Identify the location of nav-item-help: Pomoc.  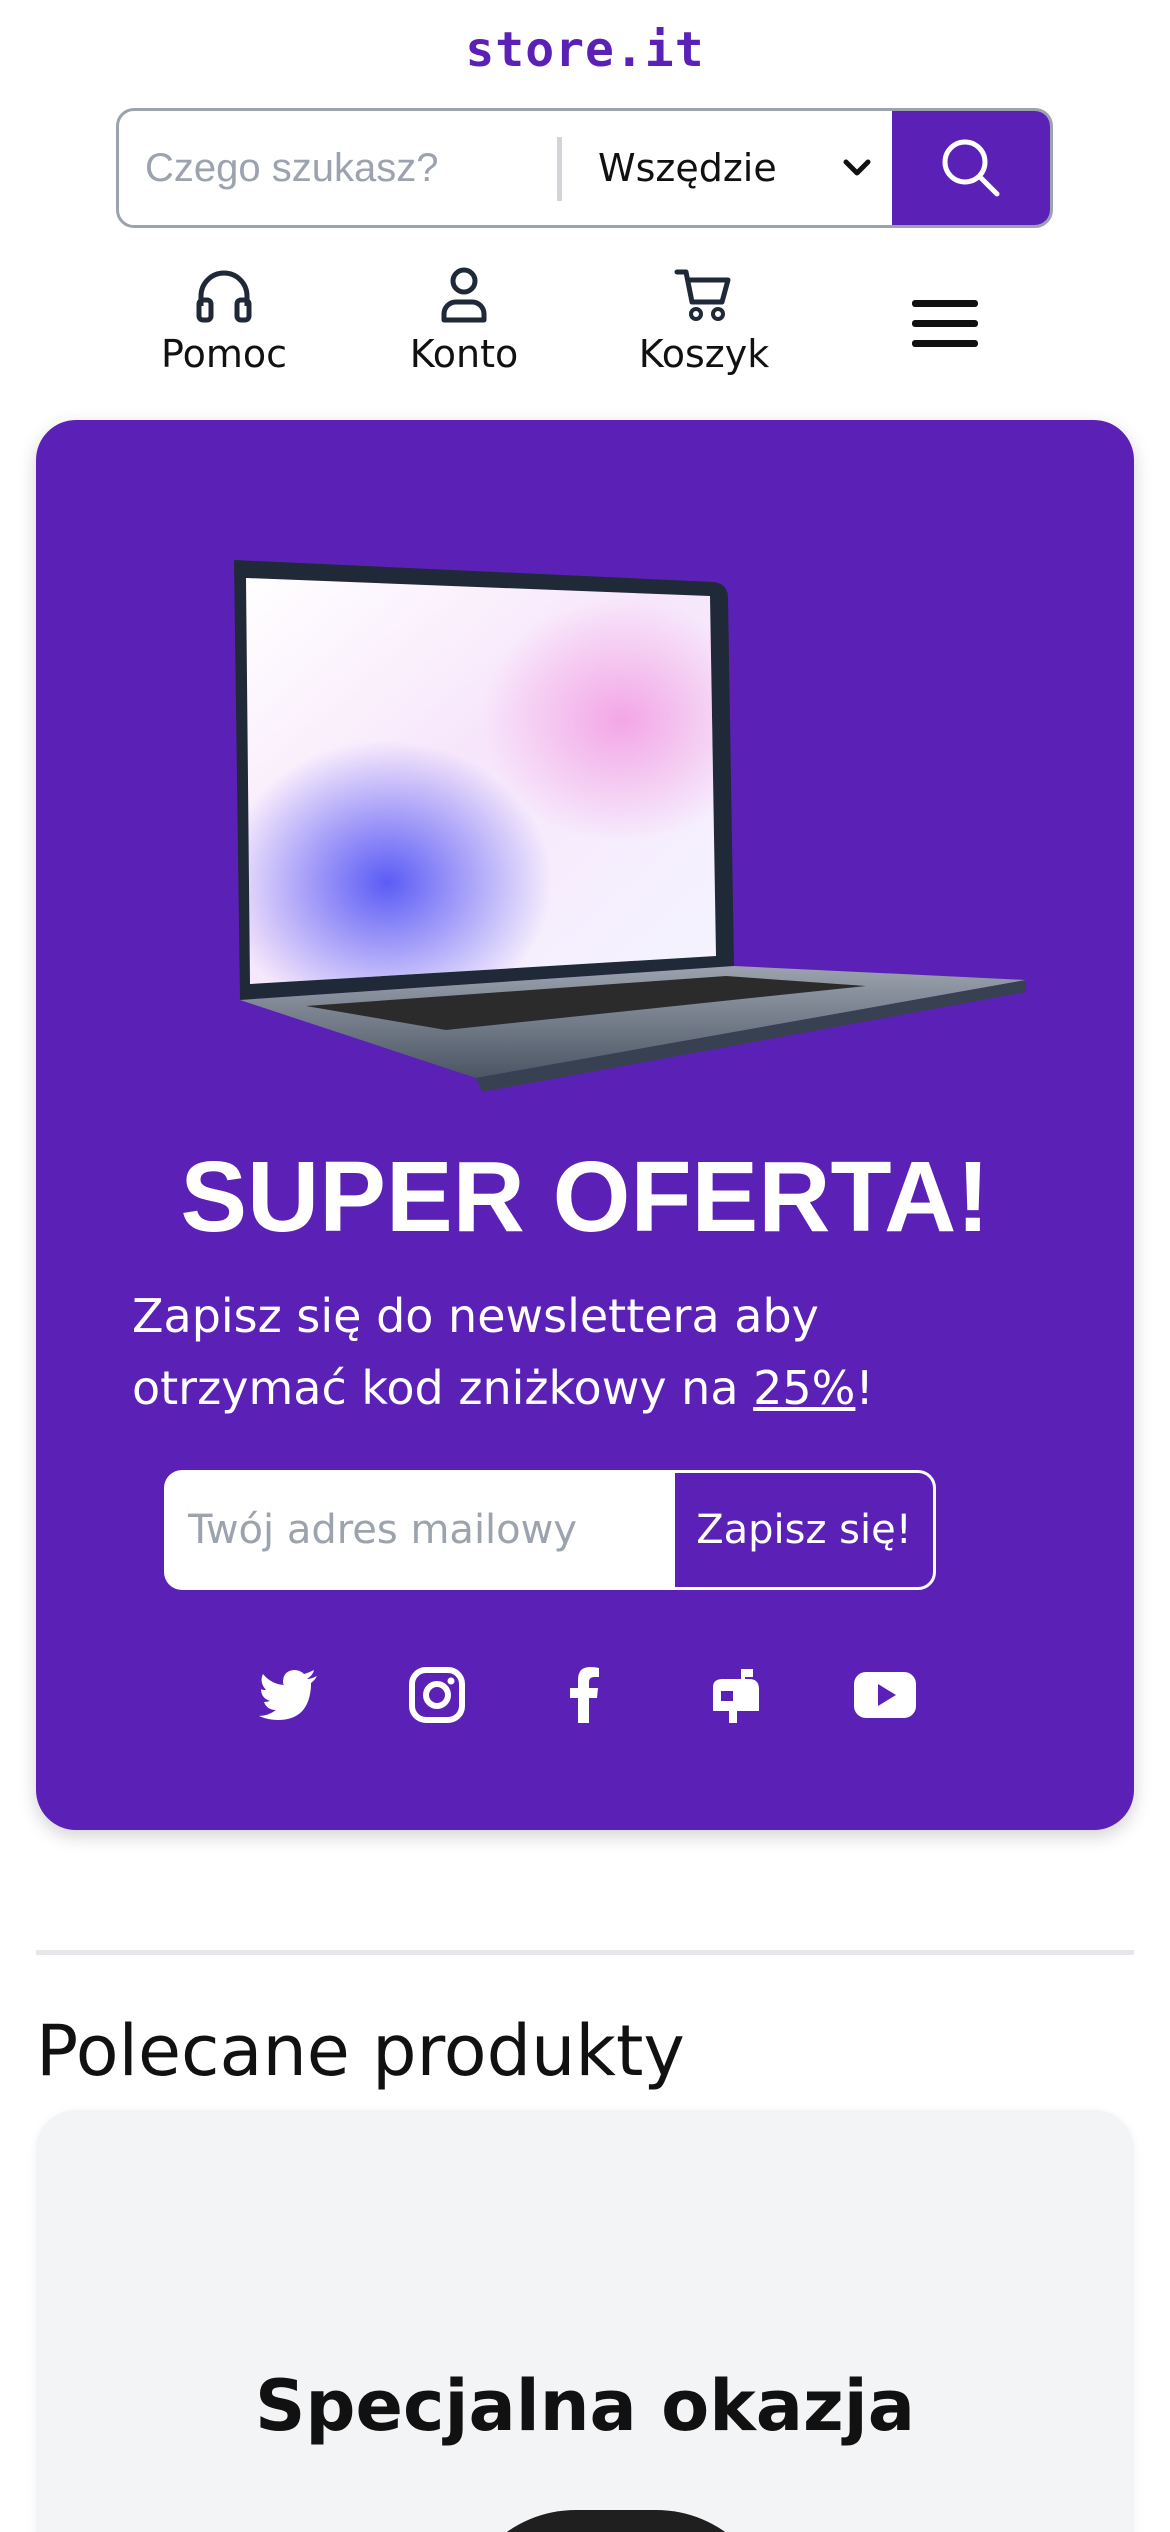
(224, 315).